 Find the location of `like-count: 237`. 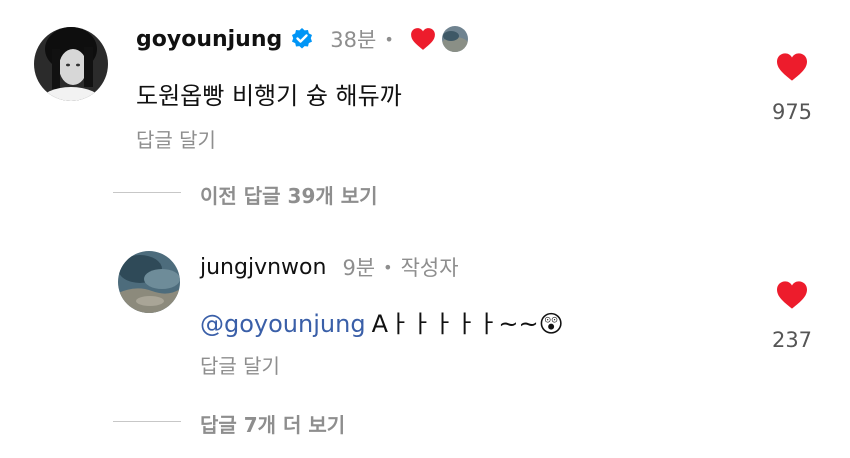

like-count: 237 is located at coordinates (792, 340).